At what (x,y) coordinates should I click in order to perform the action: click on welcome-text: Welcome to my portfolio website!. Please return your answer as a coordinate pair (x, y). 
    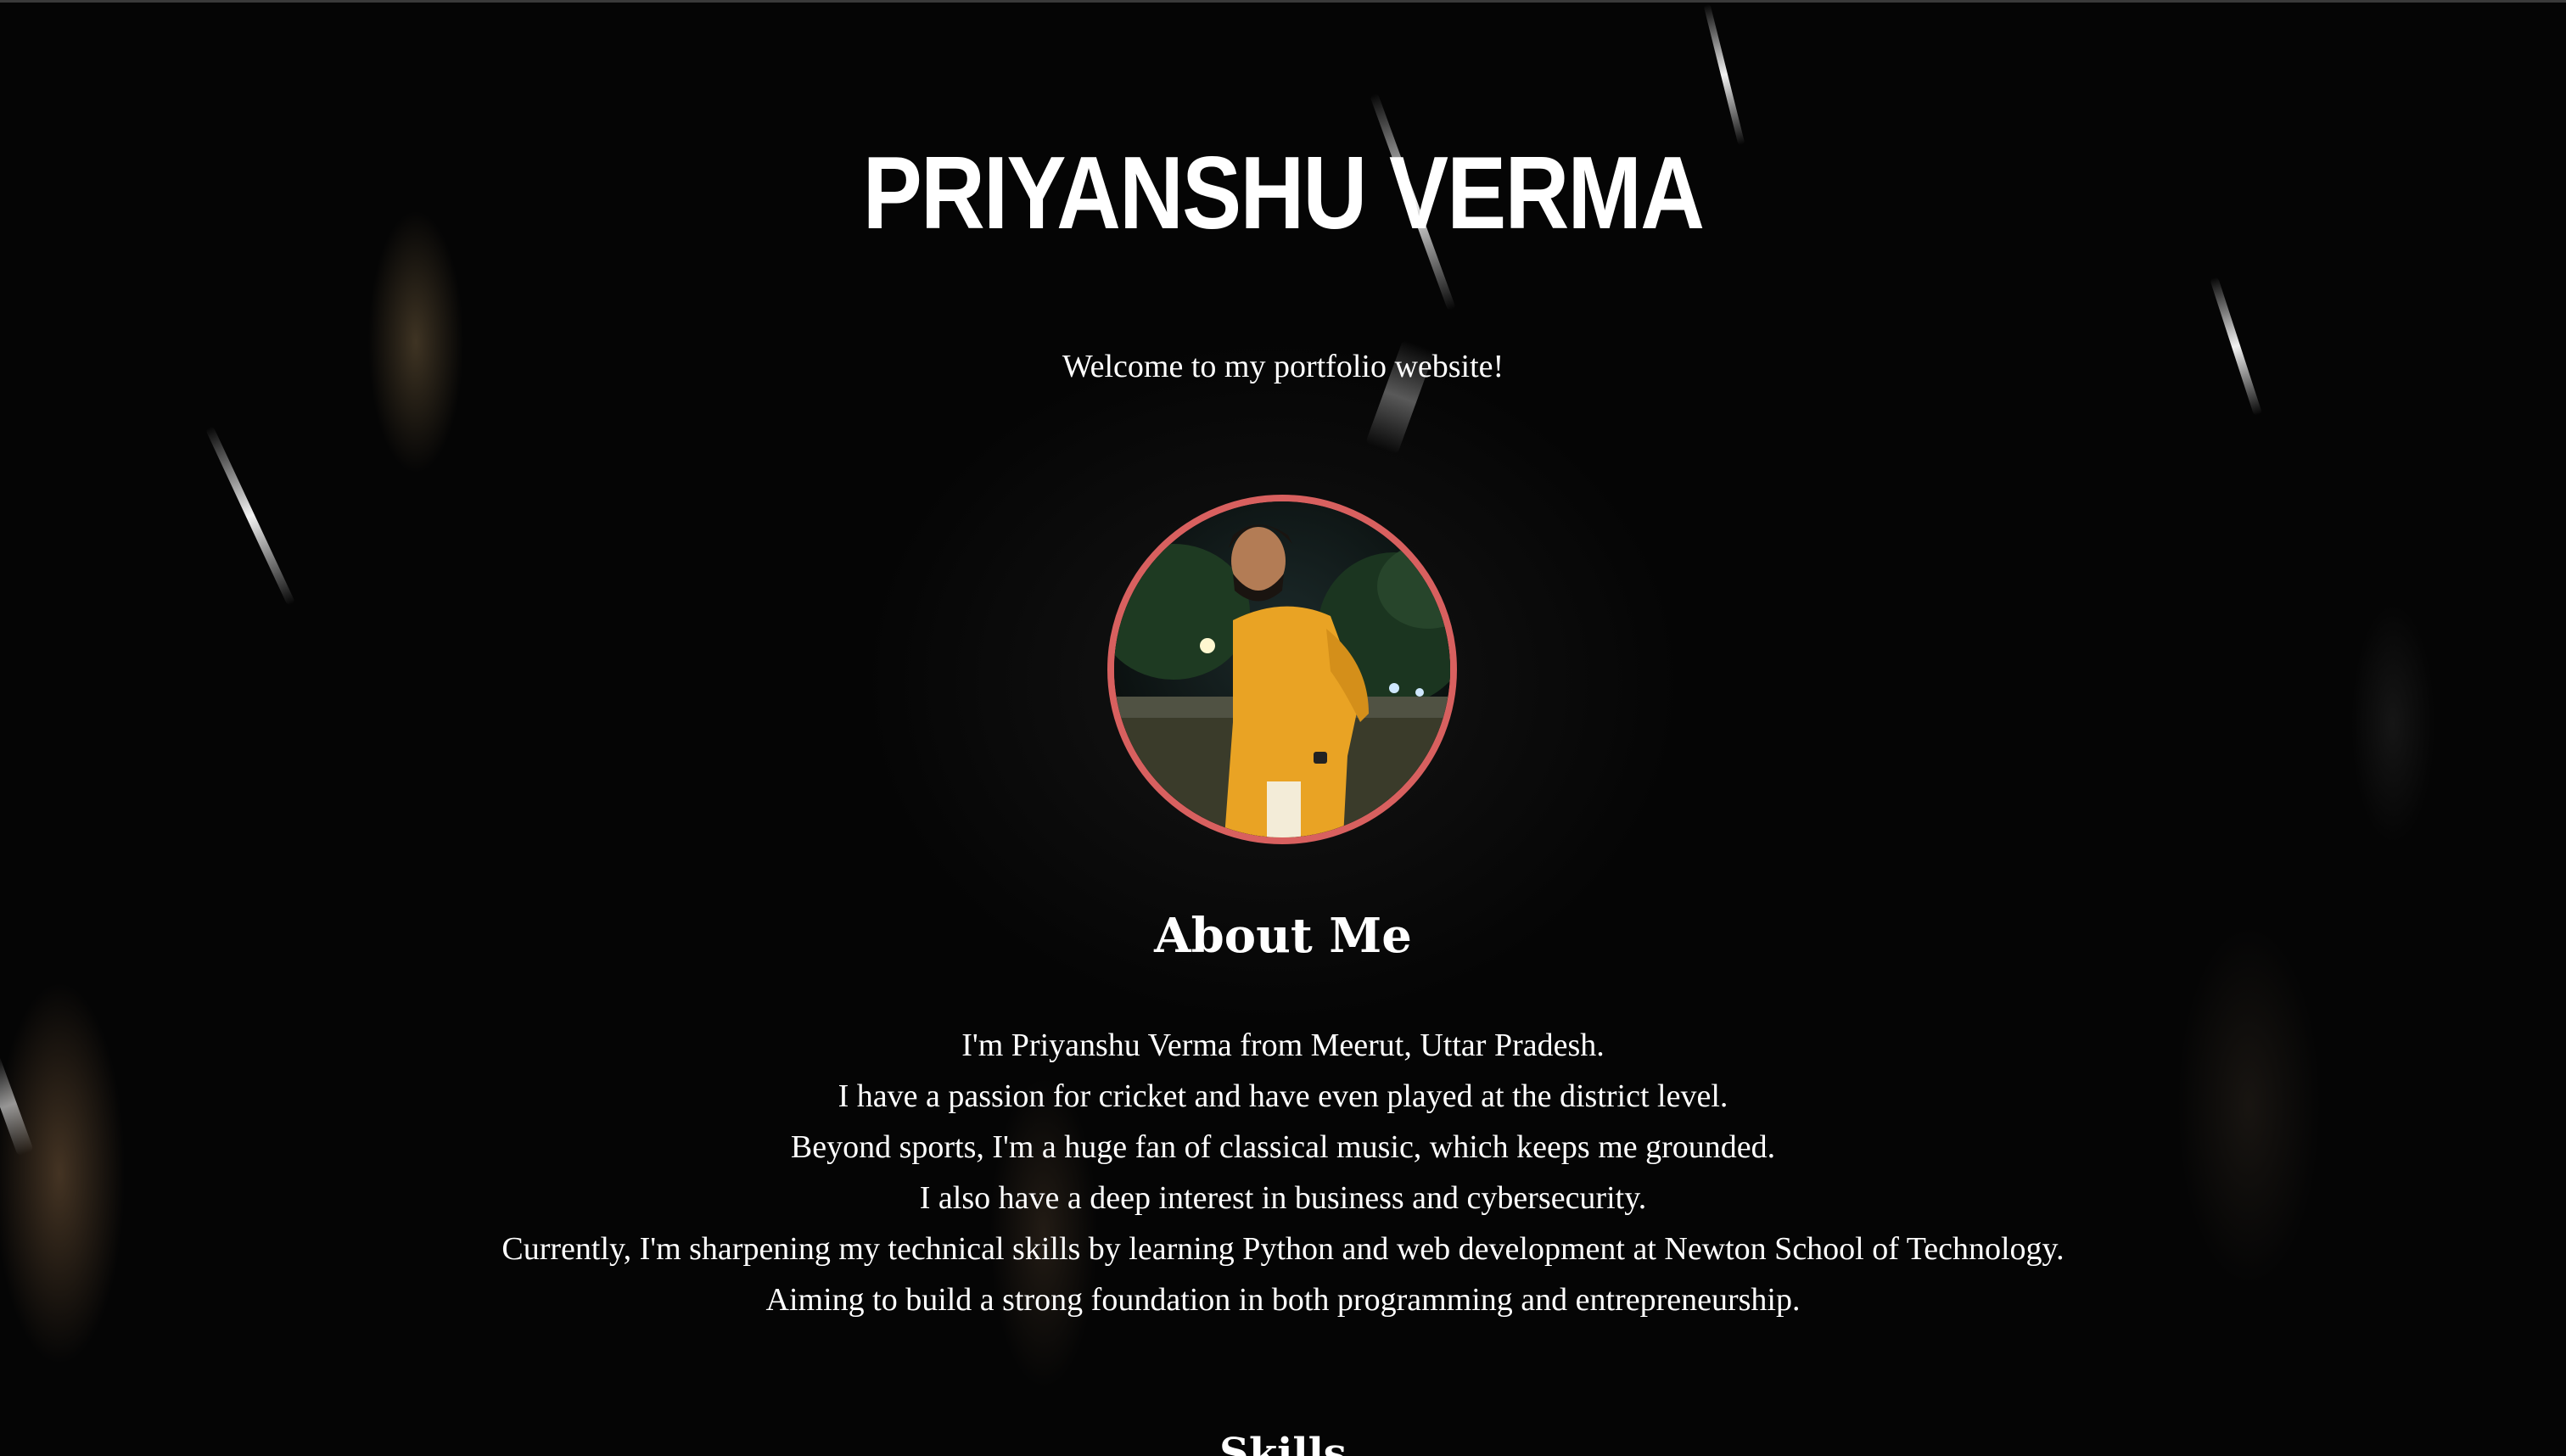
    Looking at the image, I should click on (1283, 366).